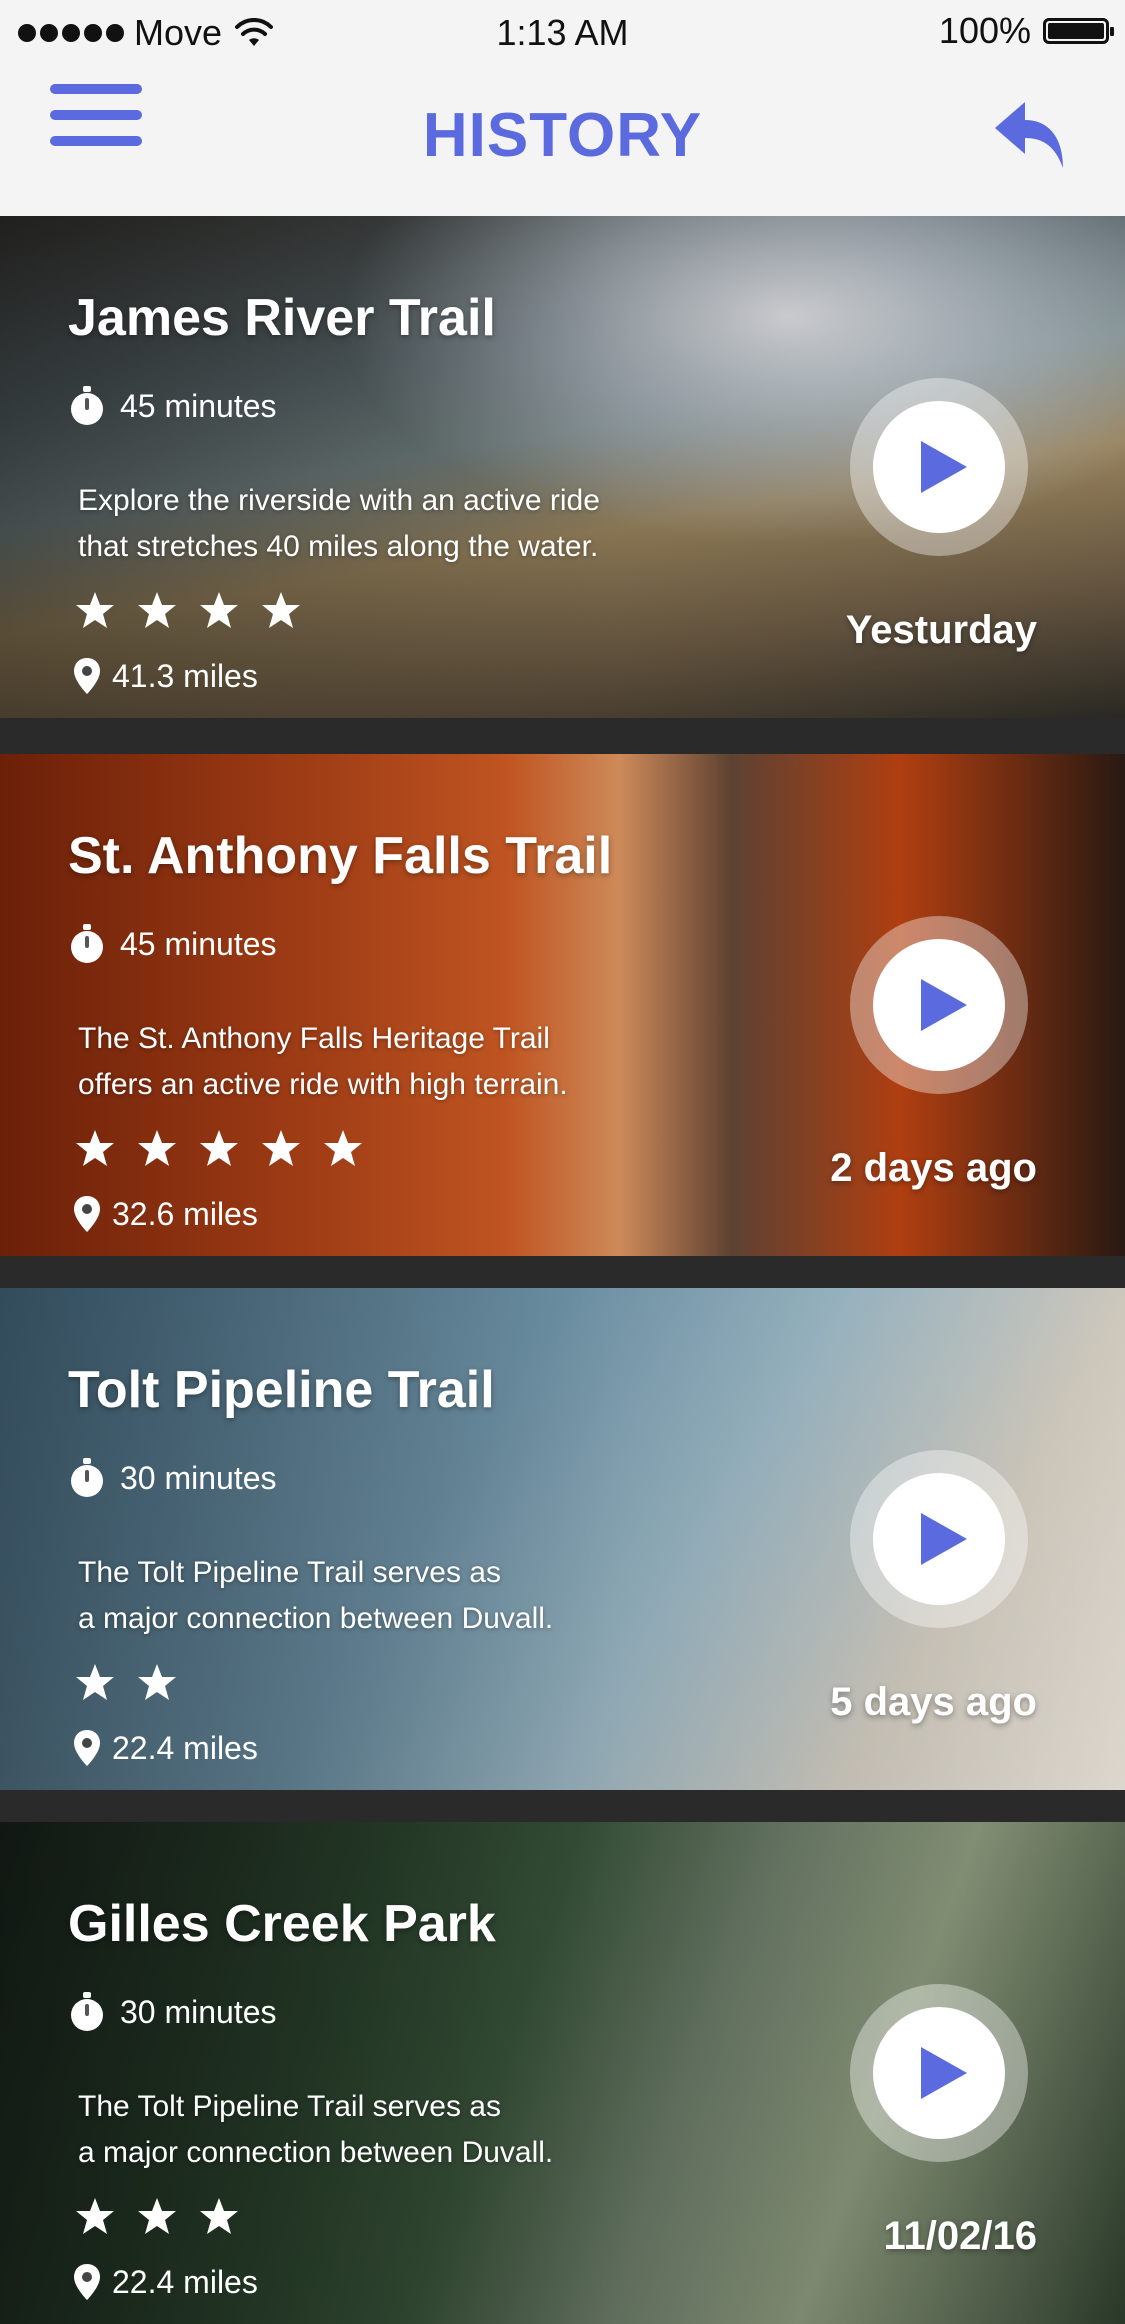 Image resolution: width=1125 pixels, height=2324 pixels. Describe the element at coordinates (282, 318) in the screenshot. I see `trail-title: James River Trail` at that location.